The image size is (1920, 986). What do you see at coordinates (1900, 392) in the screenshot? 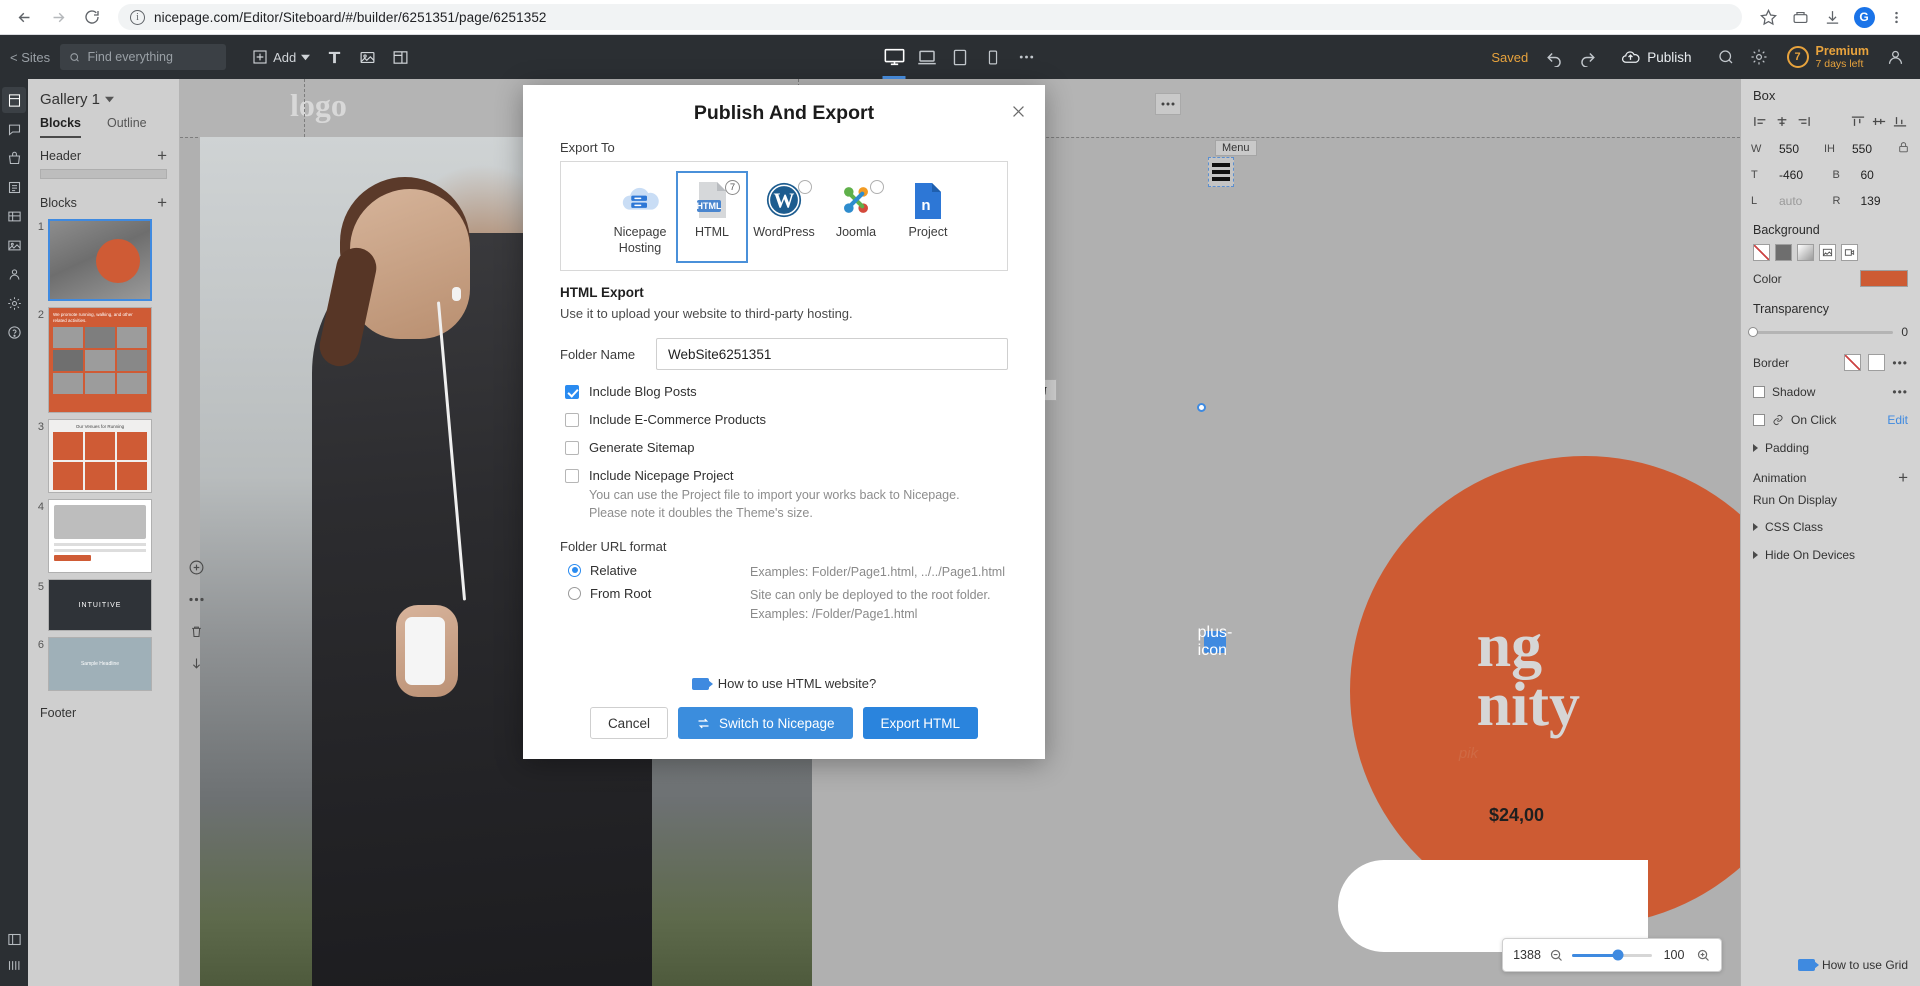
I see `shadow-more-icon: •••` at bounding box center [1900, 392].